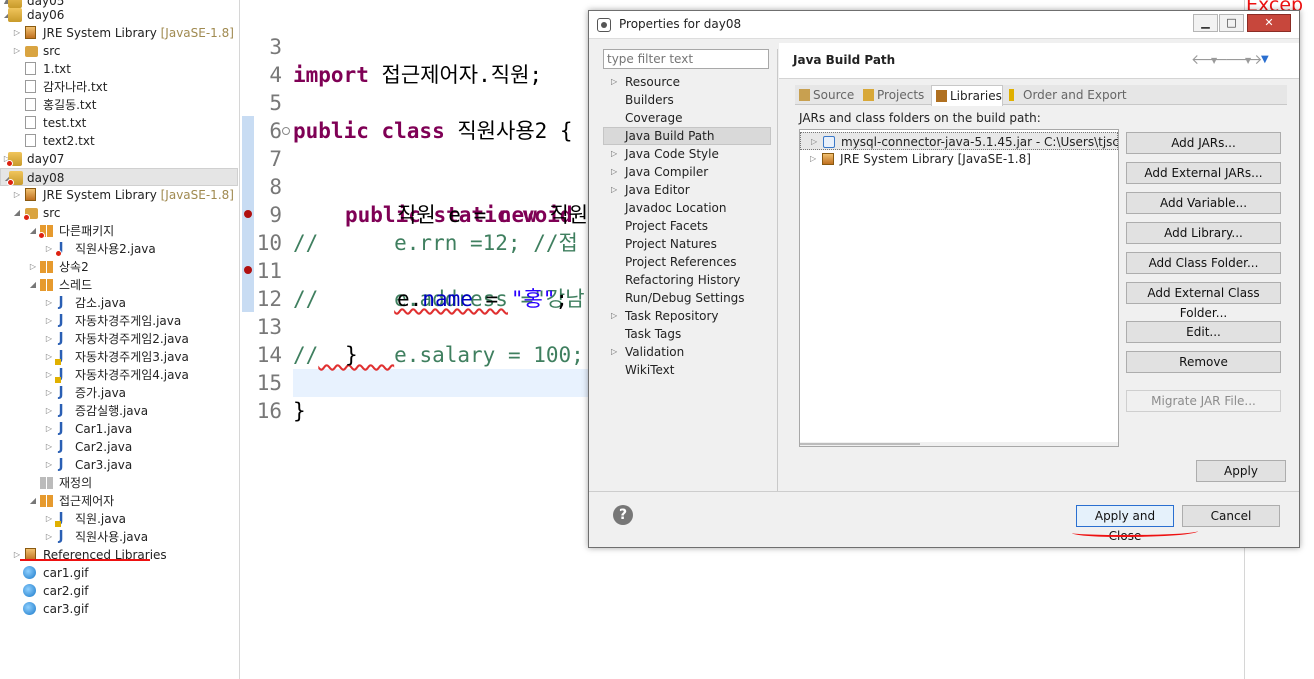 This screenshot has height=679, width=1314. Describe the element at coordinates (286, 131) in the screenshot. I see `fold-icon` at that location.